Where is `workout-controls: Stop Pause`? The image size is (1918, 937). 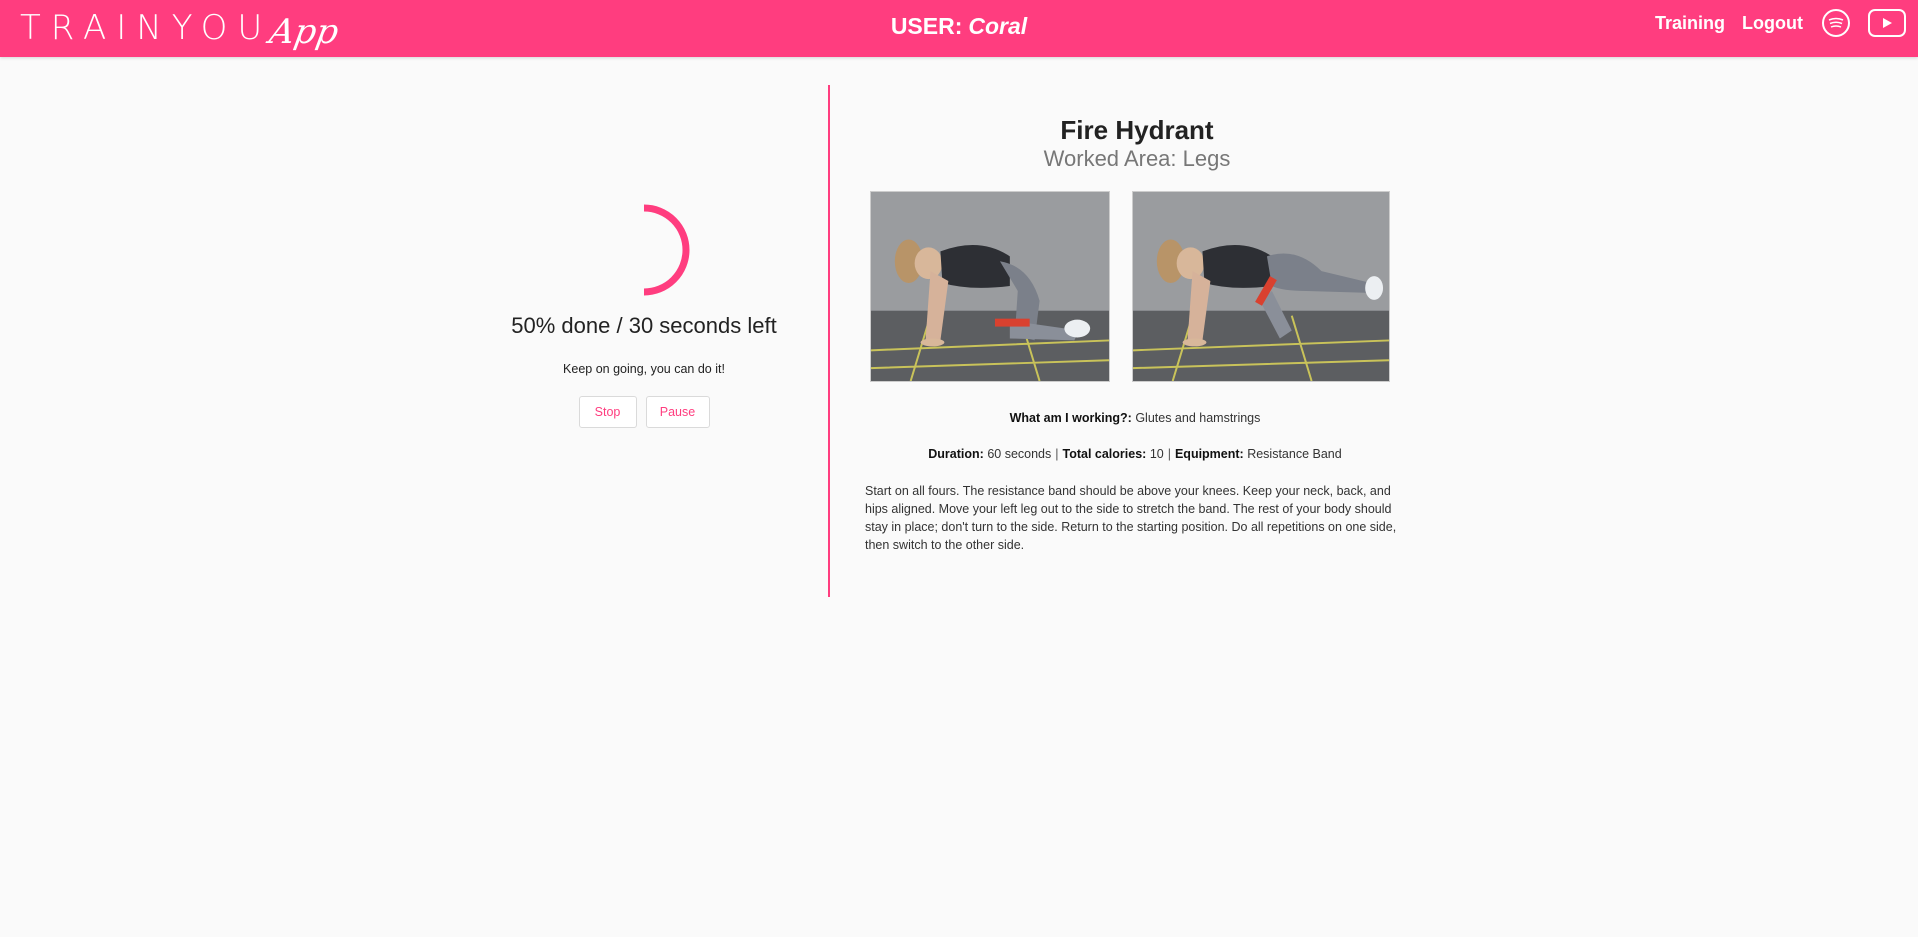
workout-controls: Stop Pause is located at coordinates (644, 412).